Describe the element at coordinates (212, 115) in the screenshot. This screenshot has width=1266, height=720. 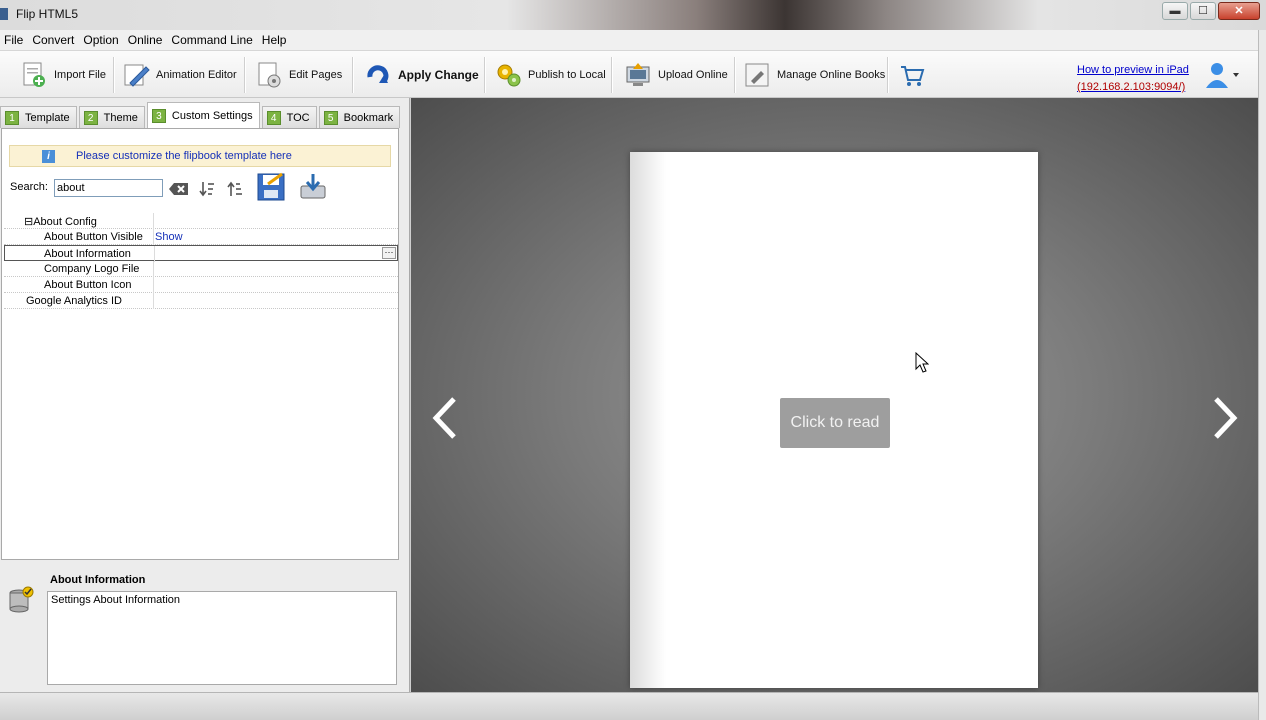
I see `tab-label: Custom Settings` at that location.